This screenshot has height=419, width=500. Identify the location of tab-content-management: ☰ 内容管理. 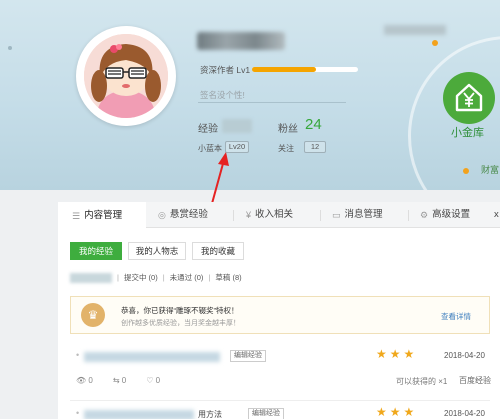
(102, 215).